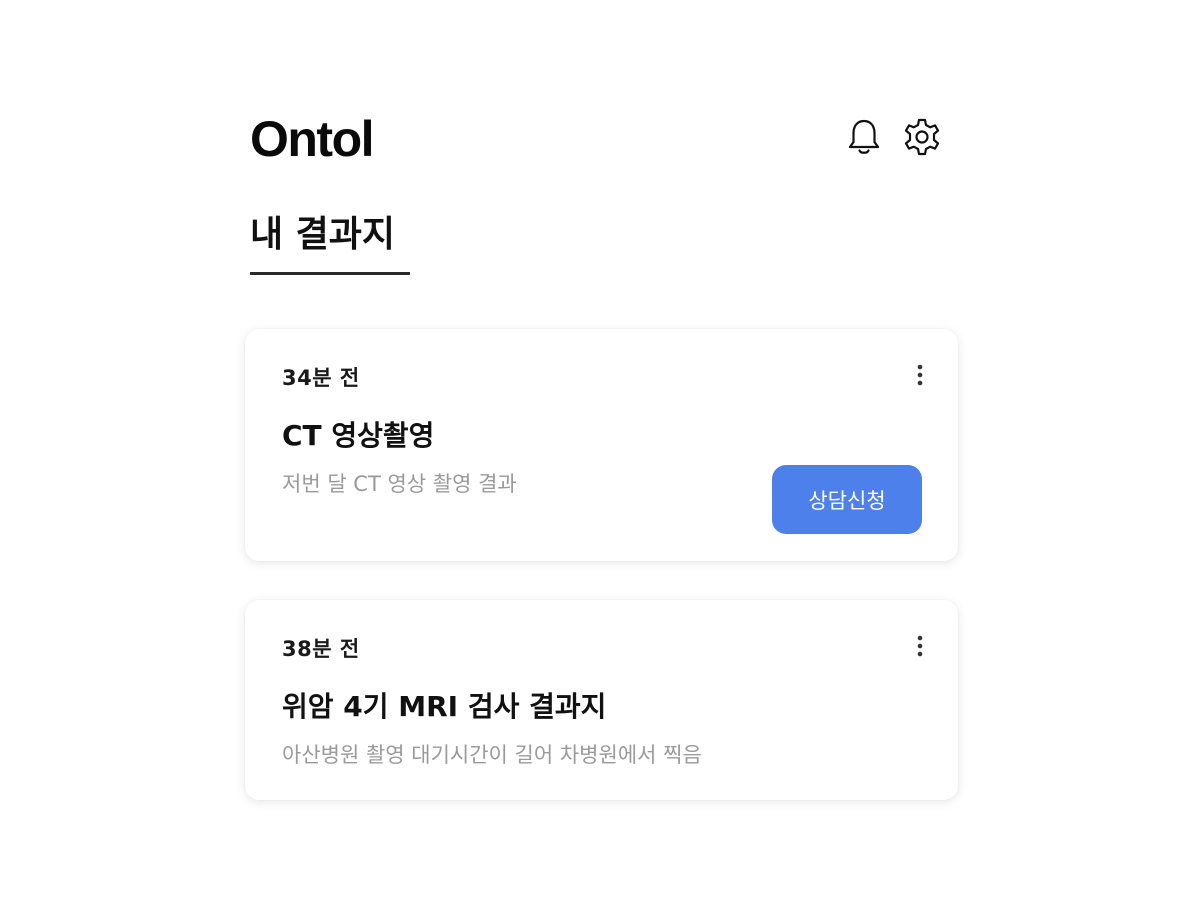 The width and height of the screenshot is (1200, 900). I want to click on app-logo: Ontol, so click(312, 139).